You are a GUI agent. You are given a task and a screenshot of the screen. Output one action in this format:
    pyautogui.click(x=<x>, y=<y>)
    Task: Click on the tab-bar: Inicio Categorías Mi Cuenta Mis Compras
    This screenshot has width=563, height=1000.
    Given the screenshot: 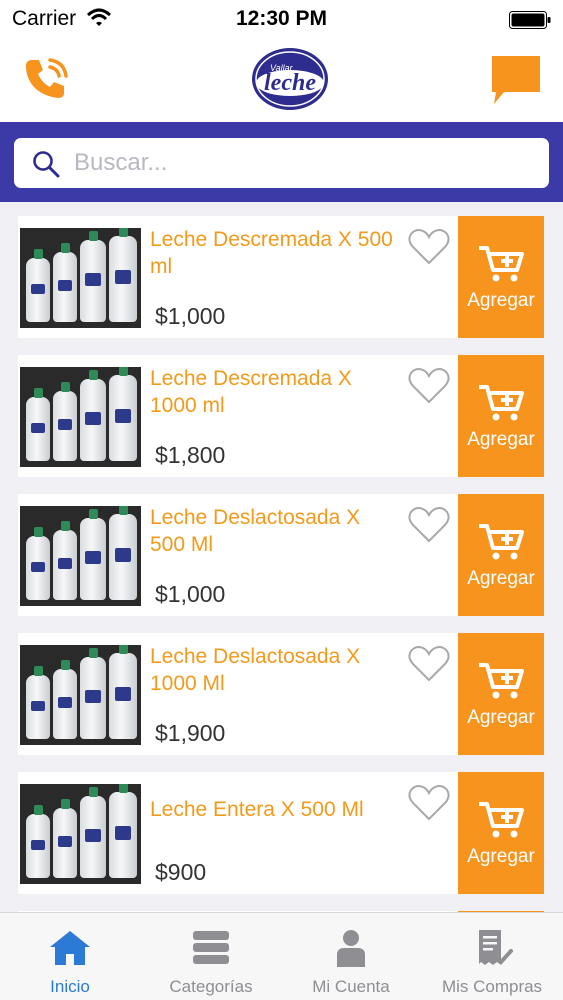 What is the action you would take?
    pyautogui.click(x=281, y=956)
    